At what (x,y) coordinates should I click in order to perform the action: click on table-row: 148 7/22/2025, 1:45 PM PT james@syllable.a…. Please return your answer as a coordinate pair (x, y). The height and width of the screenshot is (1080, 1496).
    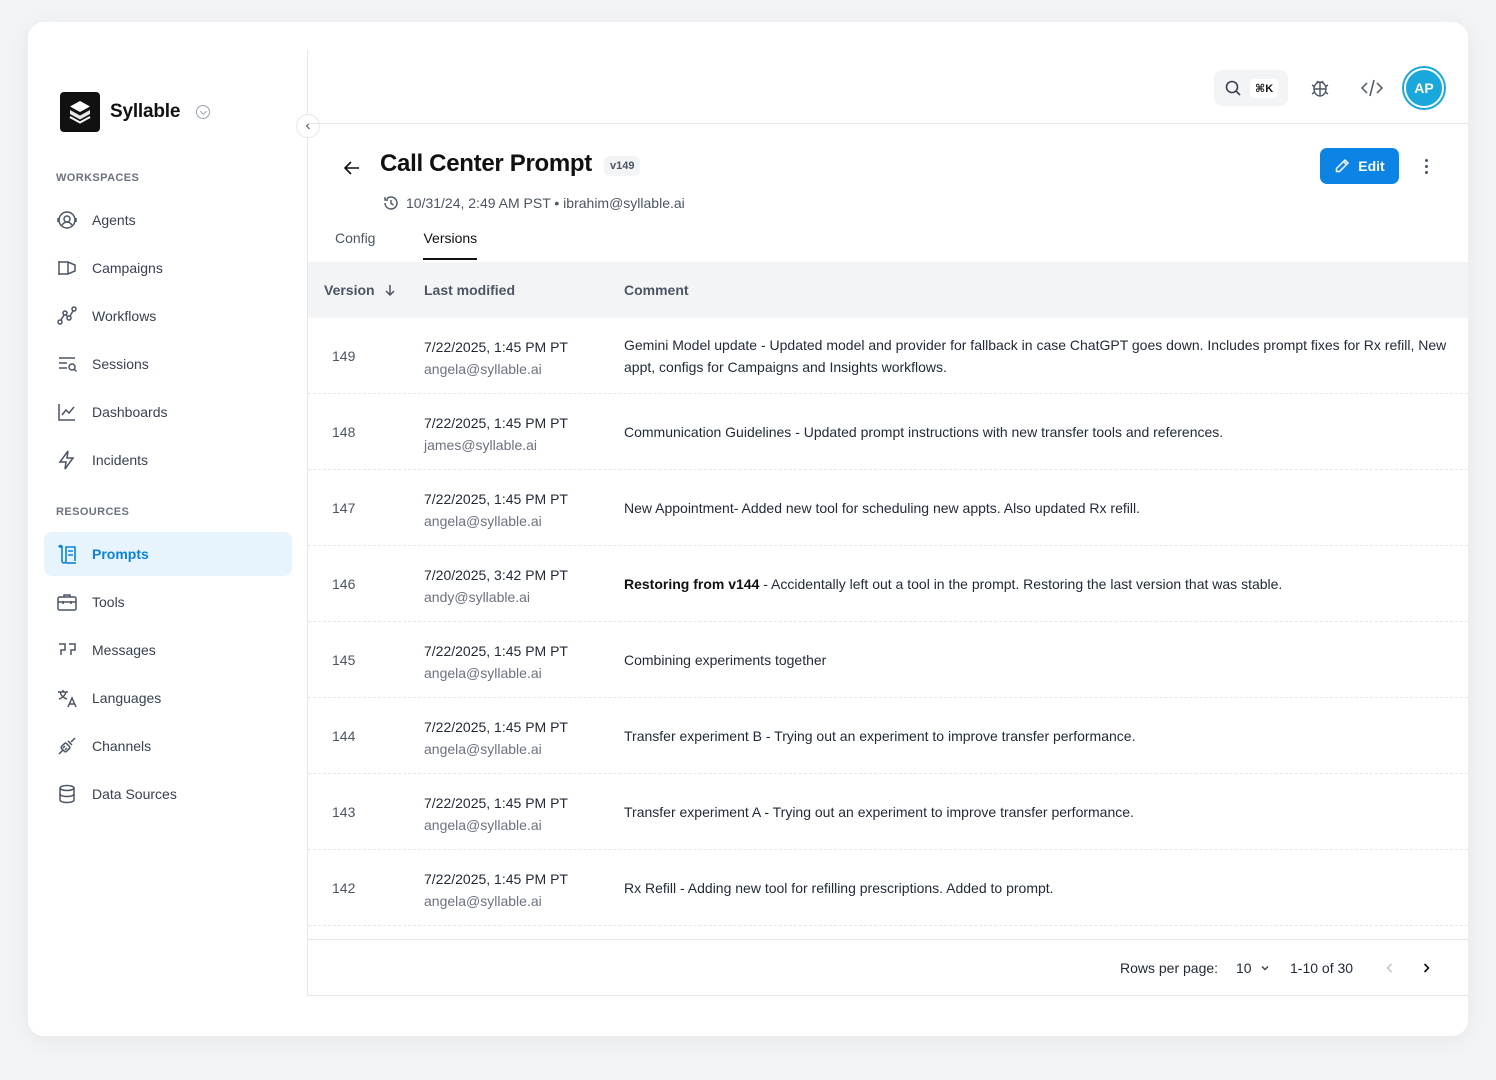
    Looking at the image, I should click on (888, 432).